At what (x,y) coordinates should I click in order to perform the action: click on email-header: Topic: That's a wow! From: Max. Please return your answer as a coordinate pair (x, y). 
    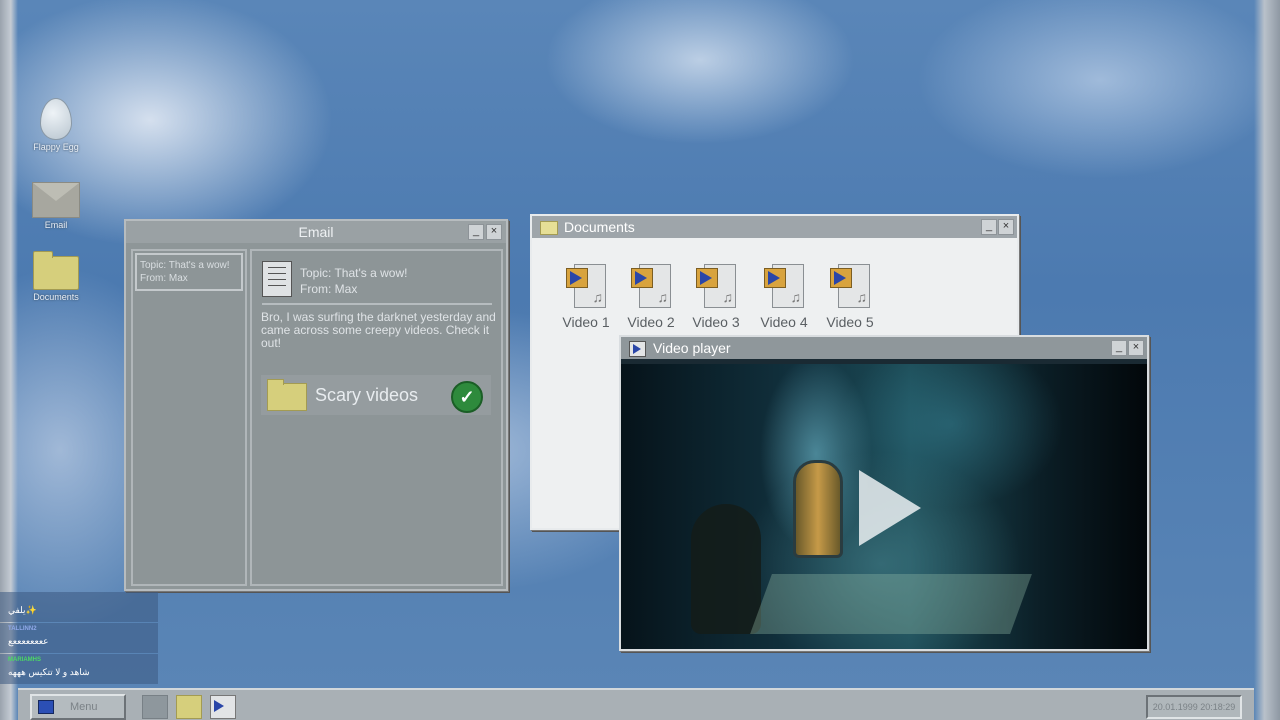
    Looking at the image, I should click on (353, 281).